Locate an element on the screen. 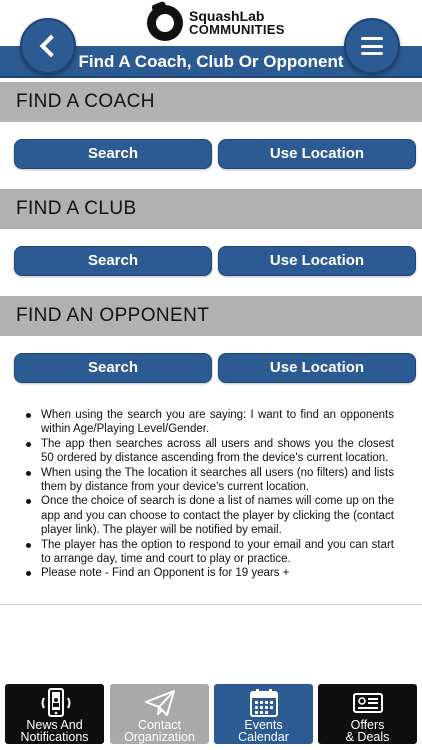  nav-offers-deals: Offers & Deals is located at coordinates (367, 714).